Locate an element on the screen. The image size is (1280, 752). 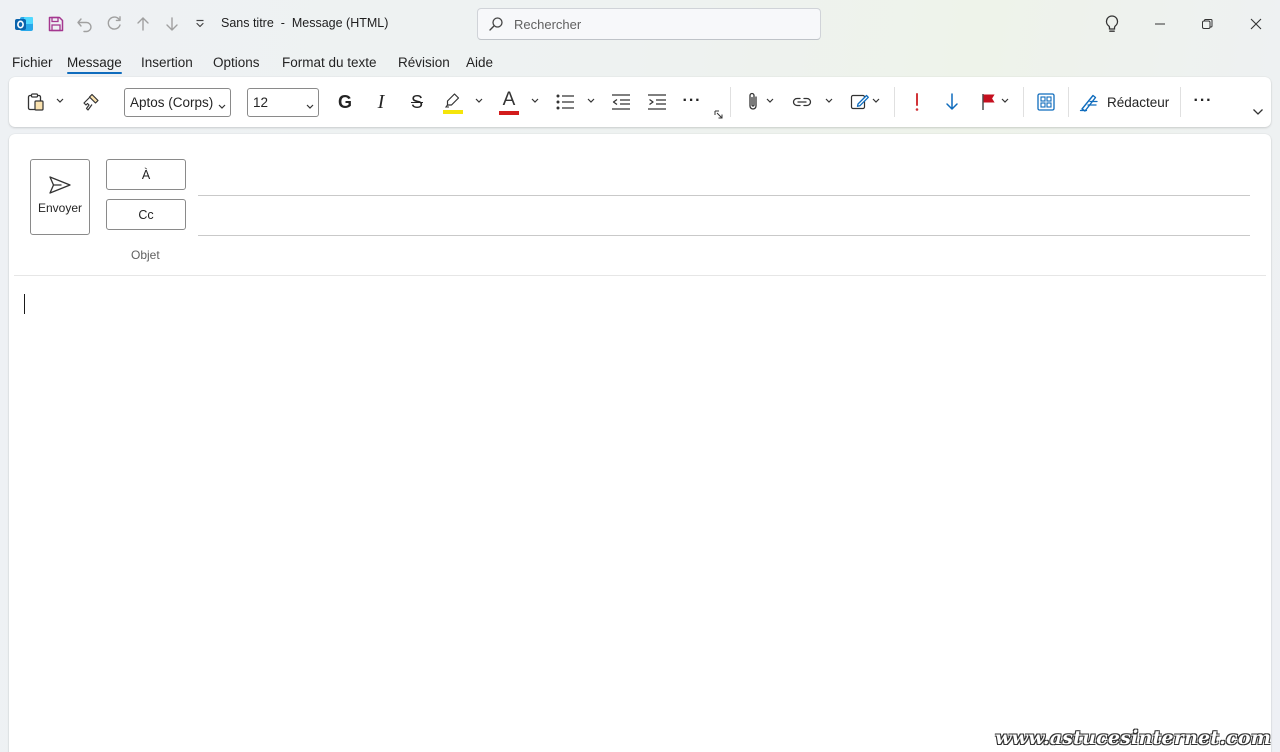
watermark-text: www.astucesinternet.com is located at coordinates (1133, 738).